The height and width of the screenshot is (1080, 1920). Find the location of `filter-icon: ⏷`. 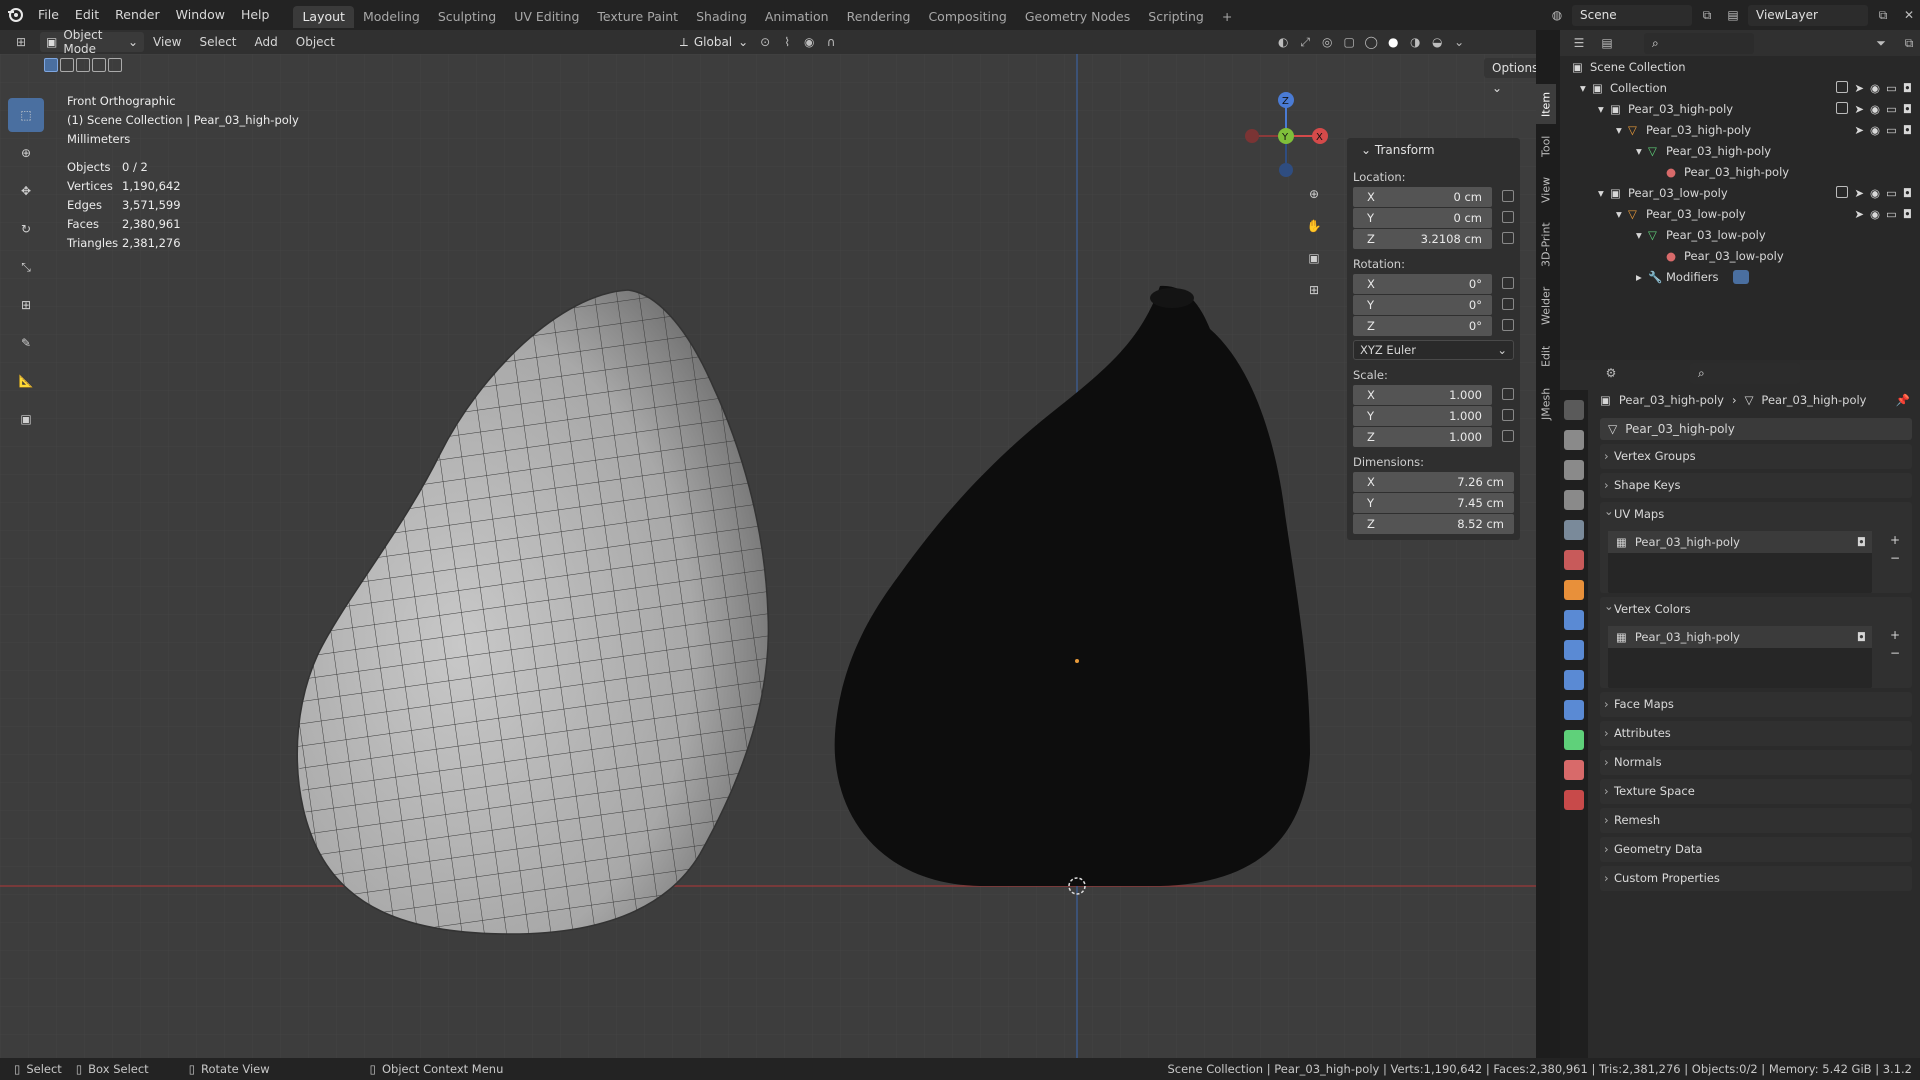

filter-icon: ⏷ is located at coordinates (1881, 43).